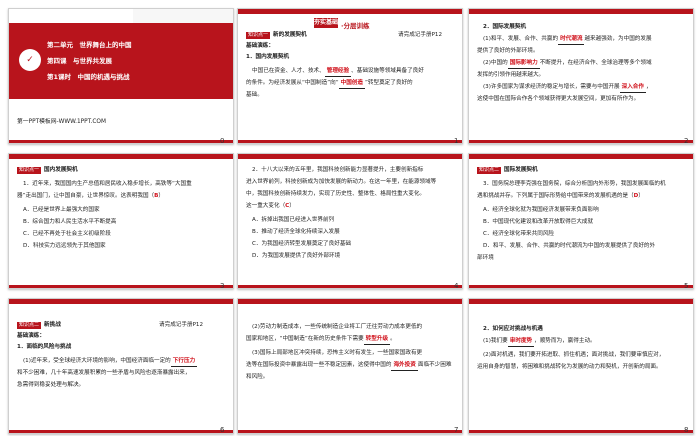 The width and height of the screenshot is (700, 436). Describe the element at coordinates (338, 72) in the screenshot. I see `para-line-1: 中国已在资金、人才、技术、 管理经验 、基础设施等领域具备了良好` at that location.